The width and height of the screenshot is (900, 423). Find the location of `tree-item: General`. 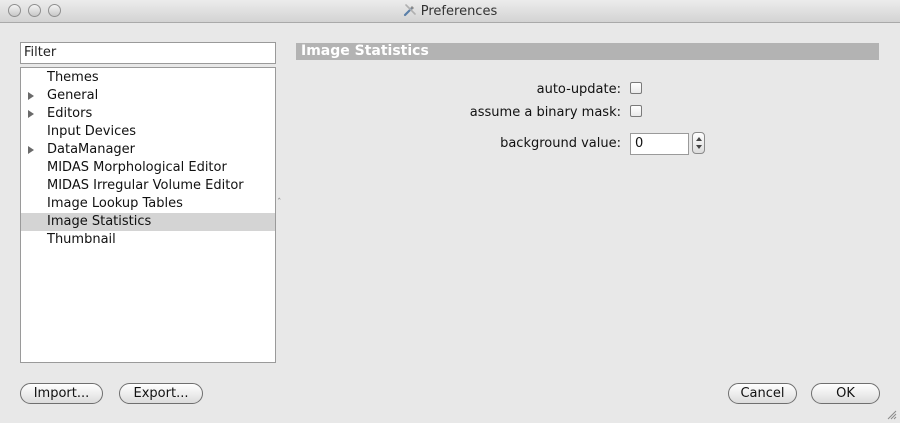

tree-item: General is located at coordinates (148, 96).